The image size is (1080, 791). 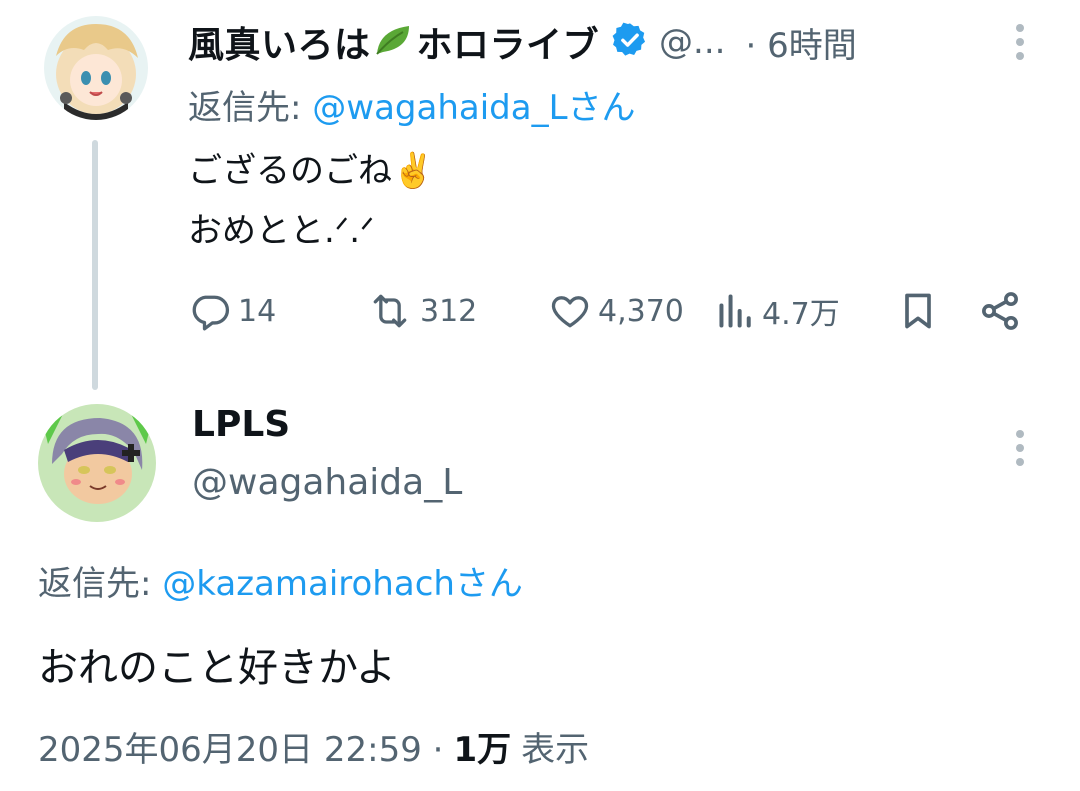 What do you see at coordinates (257, 311) in the screenshot?
I see `reply-count: 14` at bounding box center [257, 311].